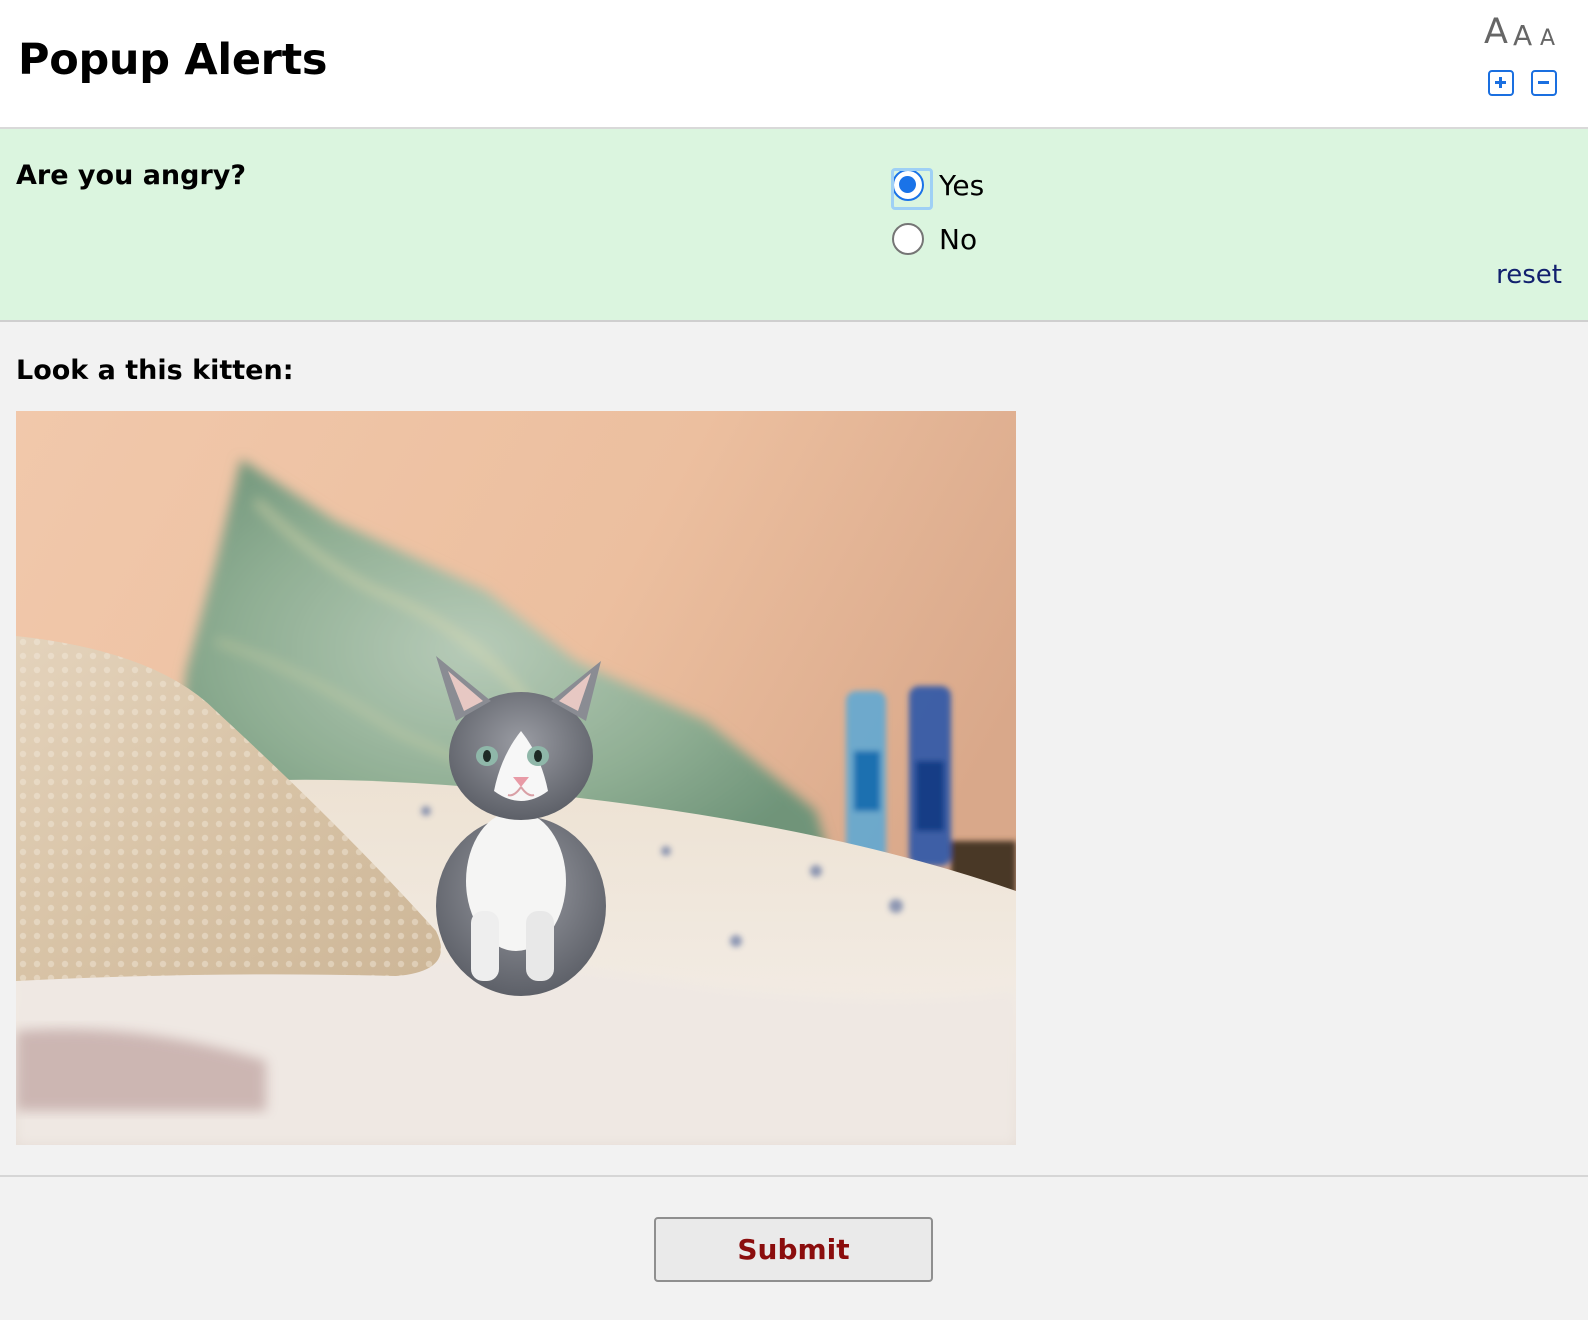 Image resolution: width=1588 pixels, height=1320 pixels. Describe the element at coordinates (1529, 275) in the screenshot. I see `reset-link: reset` at that location.